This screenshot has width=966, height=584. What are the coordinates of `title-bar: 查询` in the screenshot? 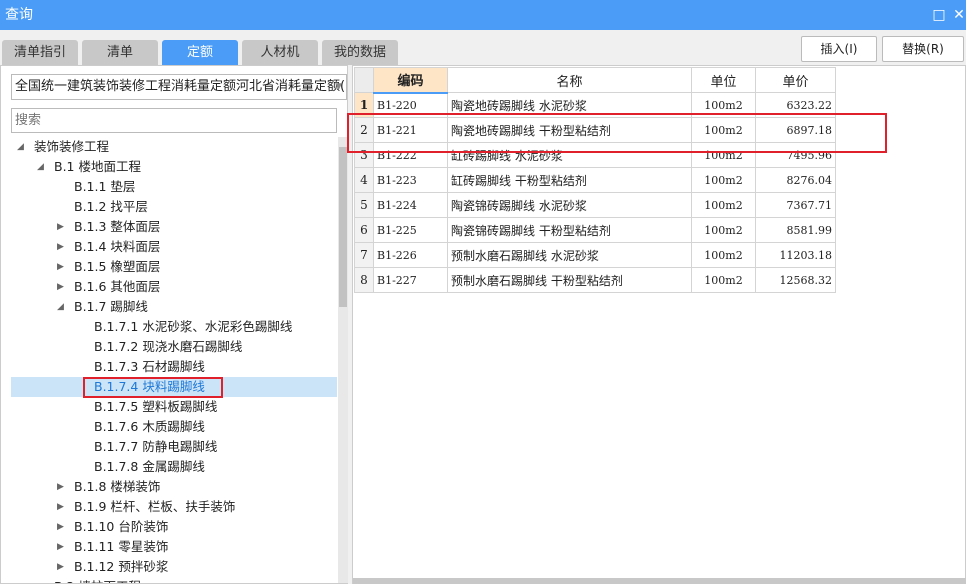 It's located at (483, 15).